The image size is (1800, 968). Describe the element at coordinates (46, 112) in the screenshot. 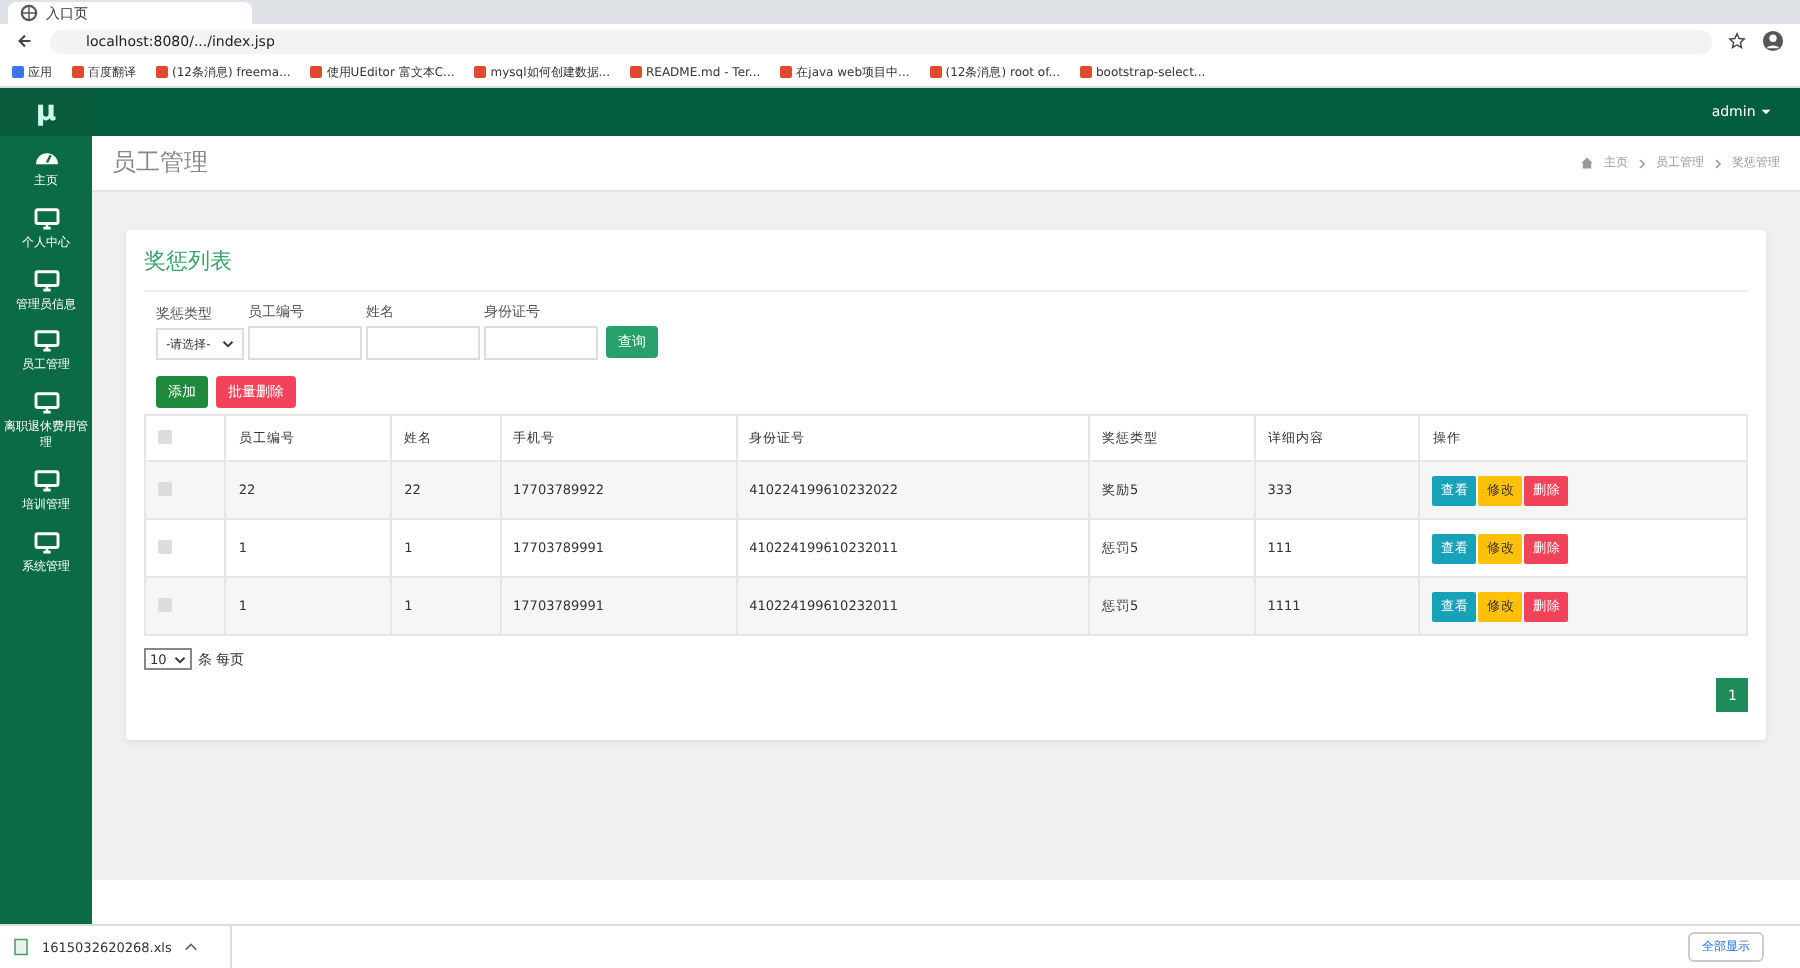

I see `app-logo: μ` at that location.